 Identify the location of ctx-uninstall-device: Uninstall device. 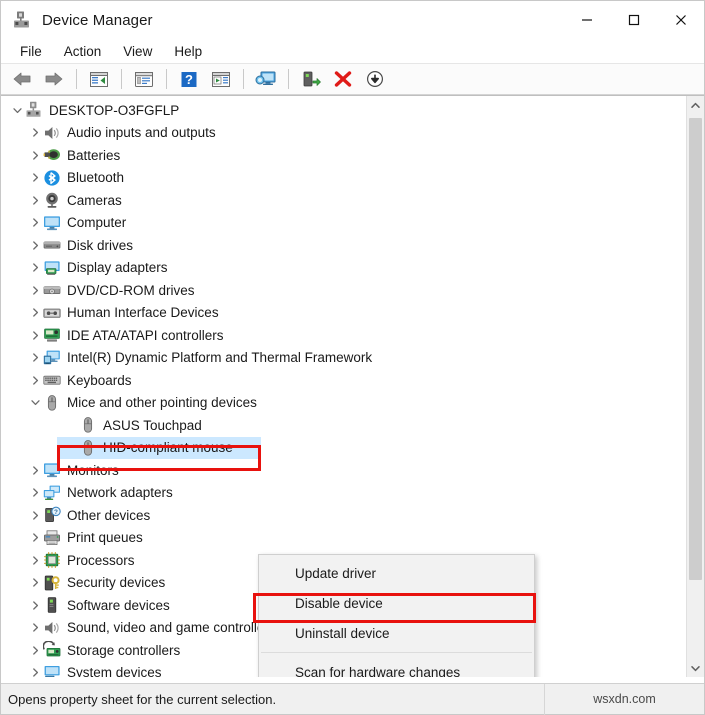
(396, 633).